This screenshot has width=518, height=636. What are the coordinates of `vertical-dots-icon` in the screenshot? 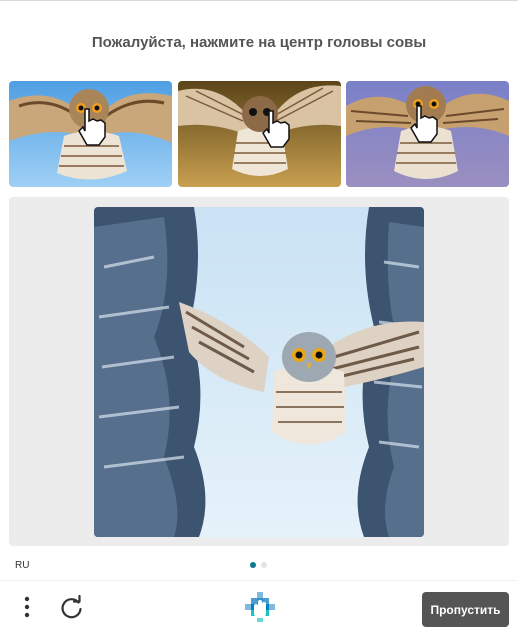 It's located at (27, 607).